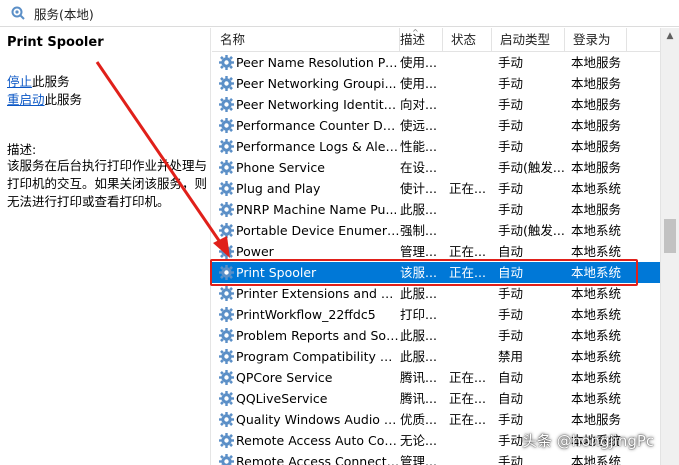  I want to click on table-row: Phone Service 在设... 手动(触发... 本地服务, so click(436, 167).